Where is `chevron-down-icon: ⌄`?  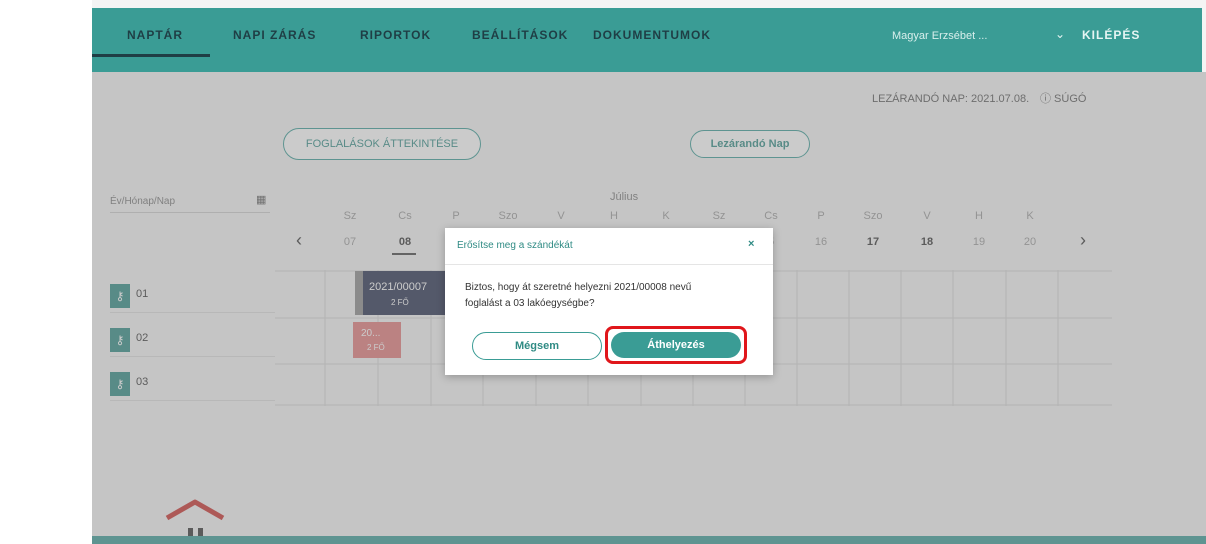 chevron-down-icon: ⌄ is located at coordinates (1060, 34).